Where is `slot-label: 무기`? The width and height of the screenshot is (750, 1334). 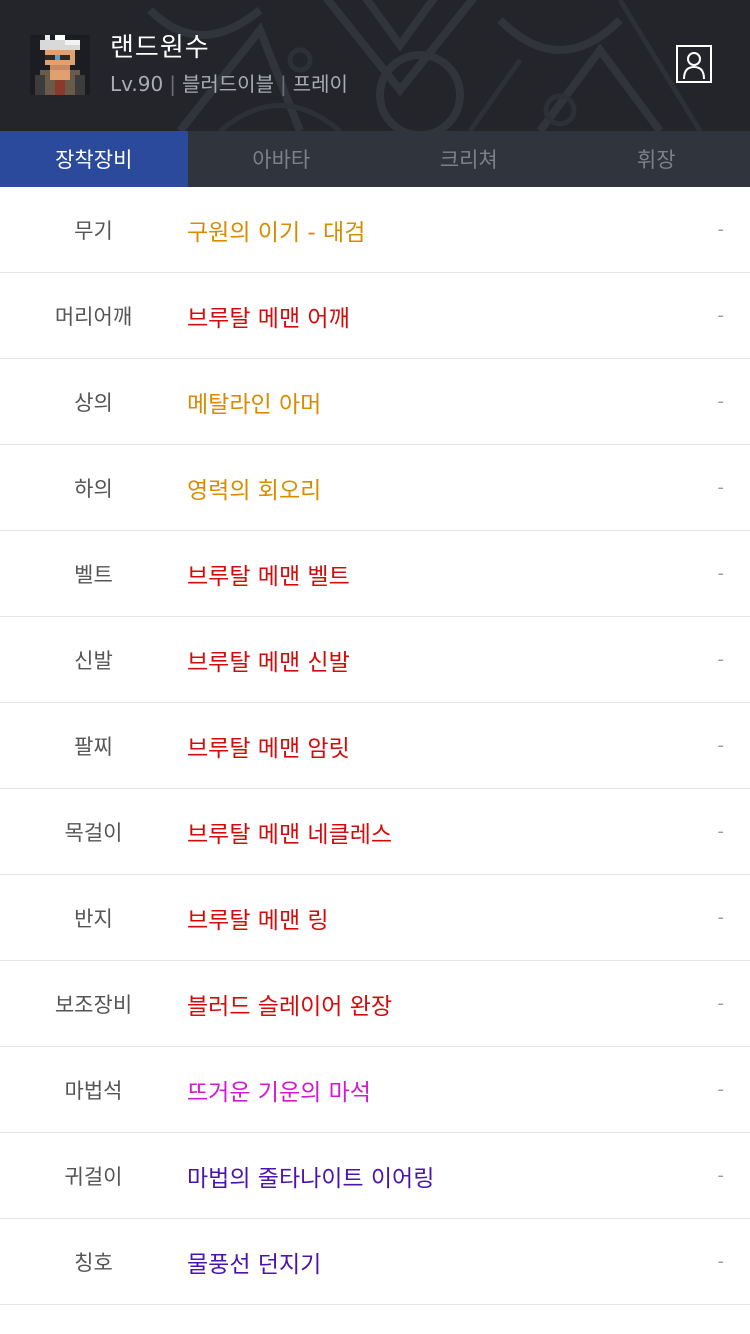
slot-label: 무기 is located at coordinates (93, 230).